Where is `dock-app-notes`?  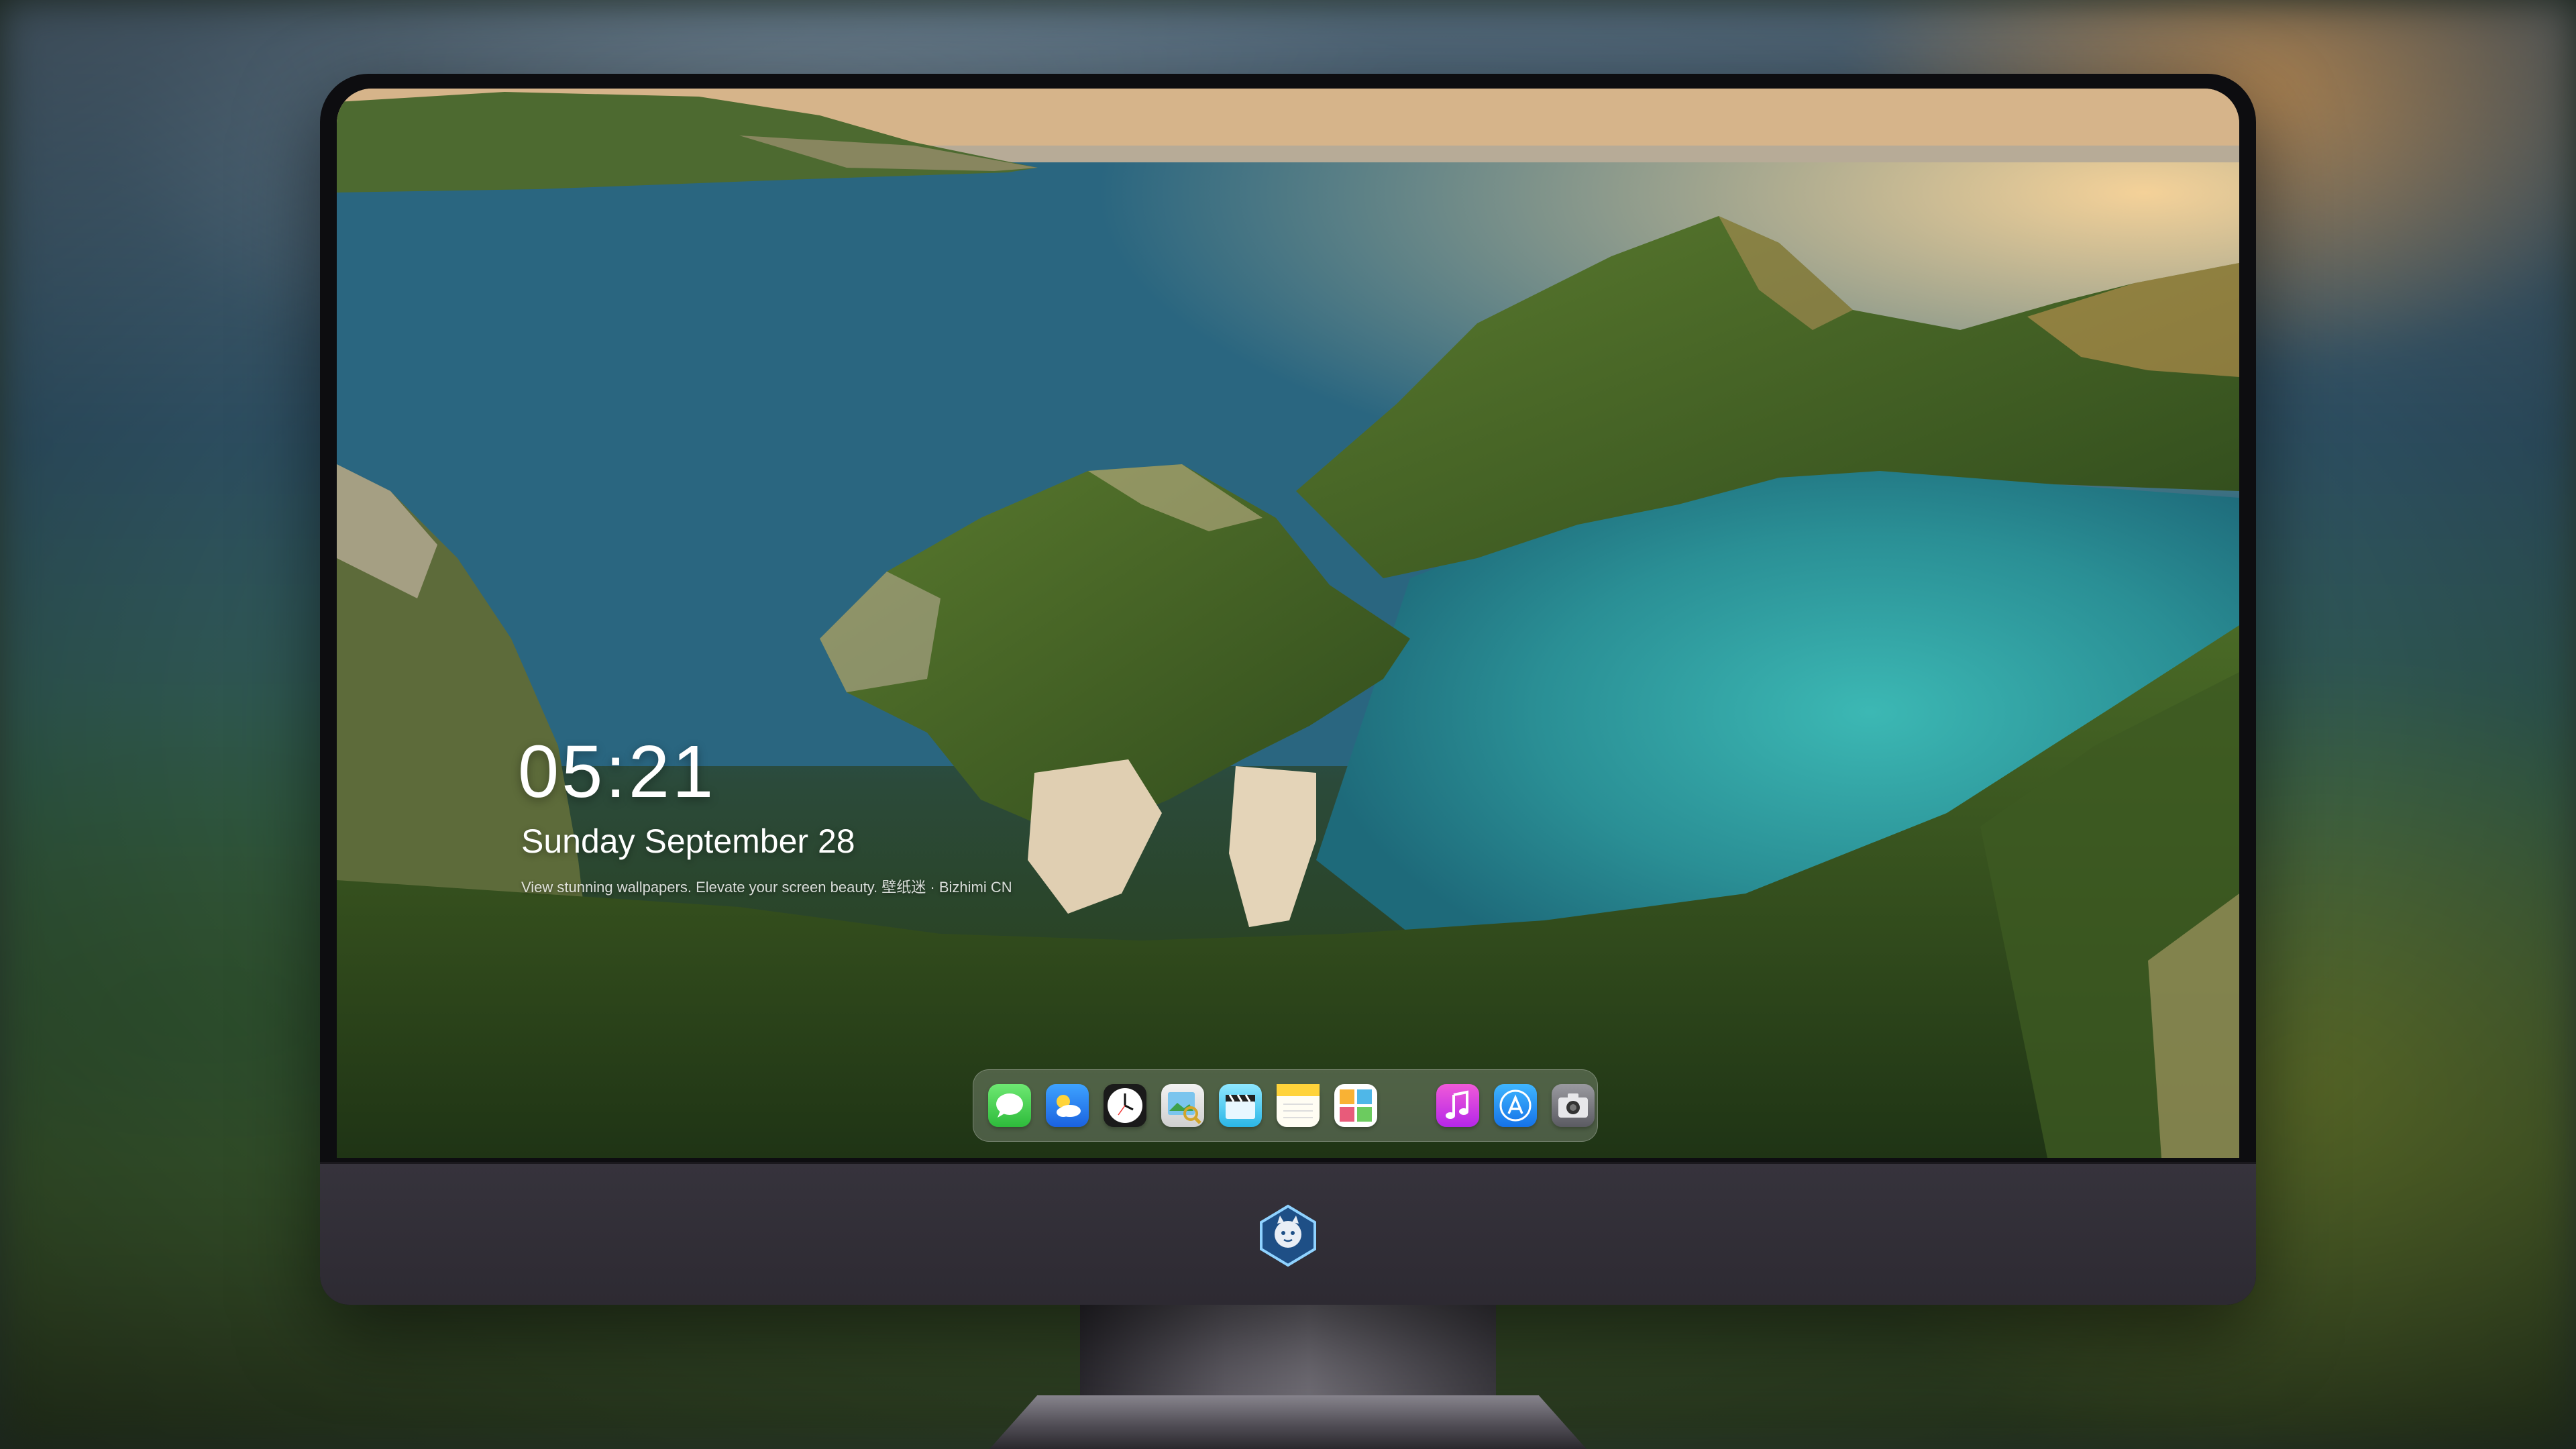 dock-app-notes is located at coordinates (1298, 1105).